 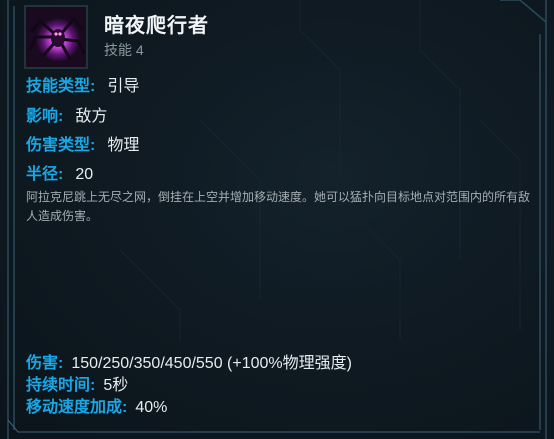 I want to click on stat-label: 持续时间:, so click(x=61, y=385).